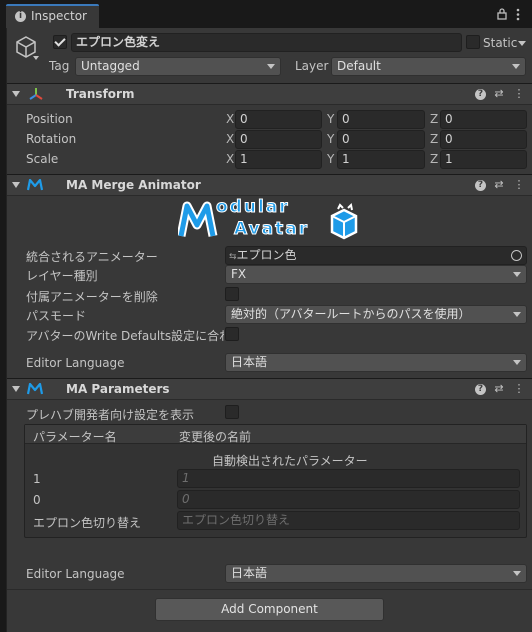  What do you see at coordinates (278, 139) in the screenshot?
I see `rotation-x-field: 0` at bounding box center [278, 139].